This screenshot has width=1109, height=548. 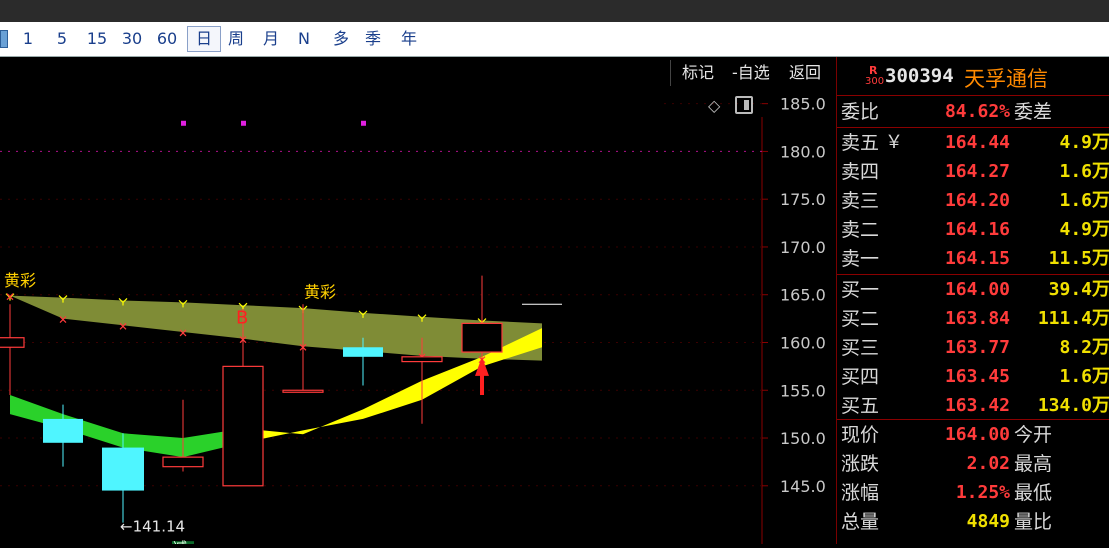 I want to click on panel-toggle-icon, so click(x=744, y=105).